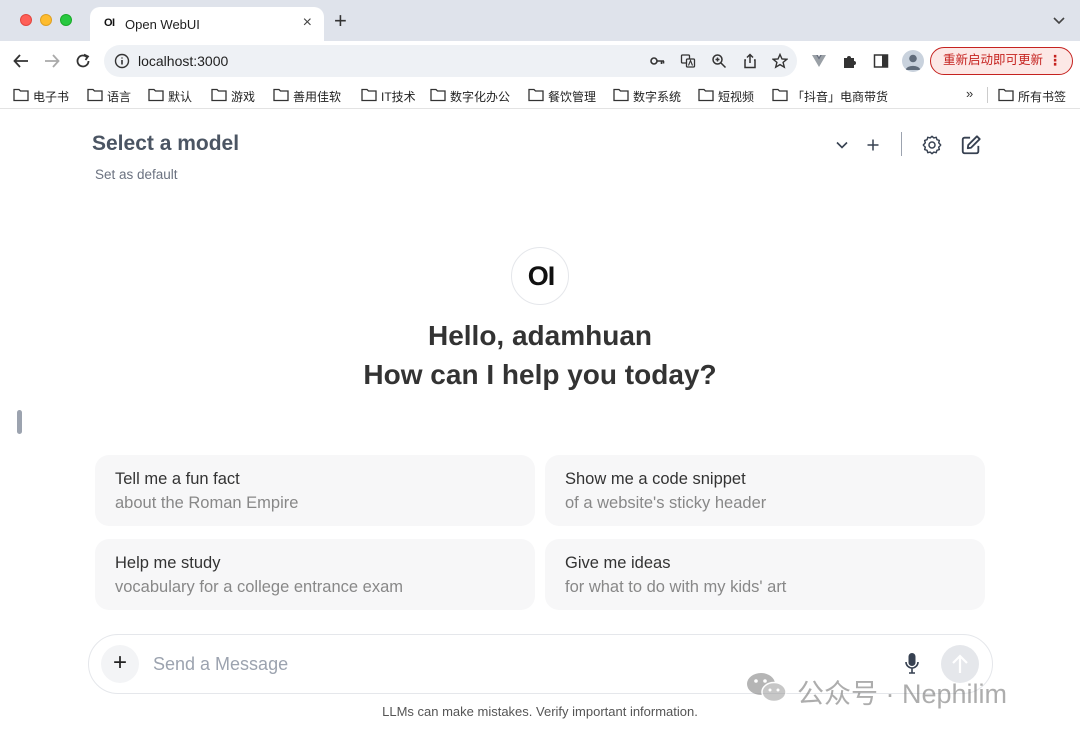  What do you see at coordinates (136, 174) in the screenshot?
I see `set-default-link: Set as default` at bounding box center [136, 174].